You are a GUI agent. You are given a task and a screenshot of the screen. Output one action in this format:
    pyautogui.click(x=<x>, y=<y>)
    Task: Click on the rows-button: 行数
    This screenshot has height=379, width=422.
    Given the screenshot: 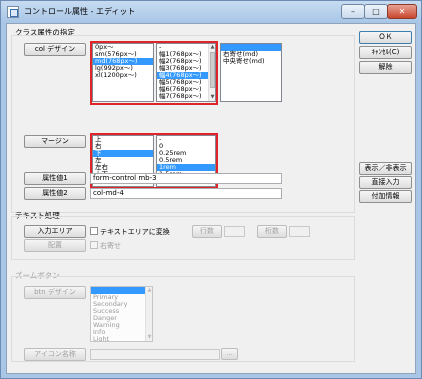 What is the action you would take?
    pyautogui.click(x=207, y=231)
    